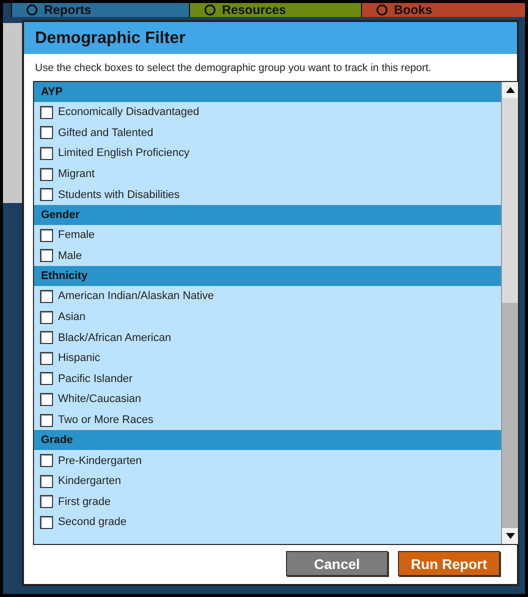 Image resolution: width=528 pixels, height=597 pixels. Describe the element at coordinates (100, 460) in the screenshot. I see `option-label: Pre-Kindergarten` at that location.